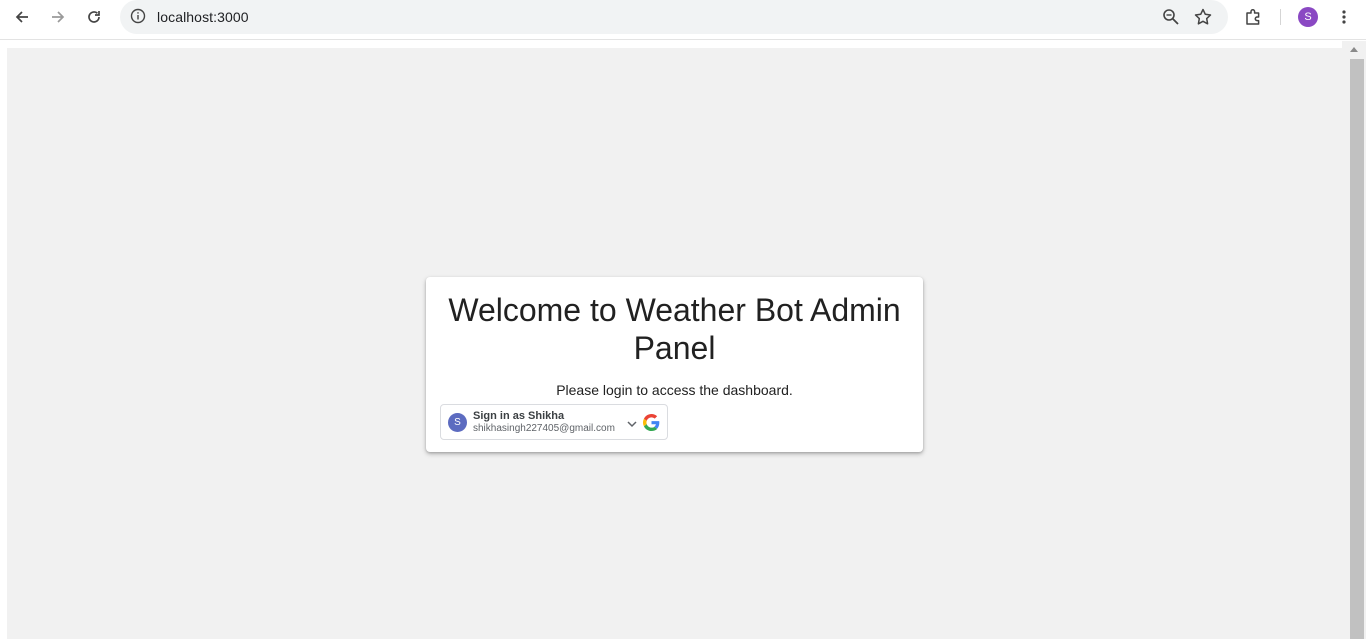 This screenshot has height=639, width=1366. Describe the element at coordinates (632, 424) in the screenshot. I see `chevron-down-icon` at that location.